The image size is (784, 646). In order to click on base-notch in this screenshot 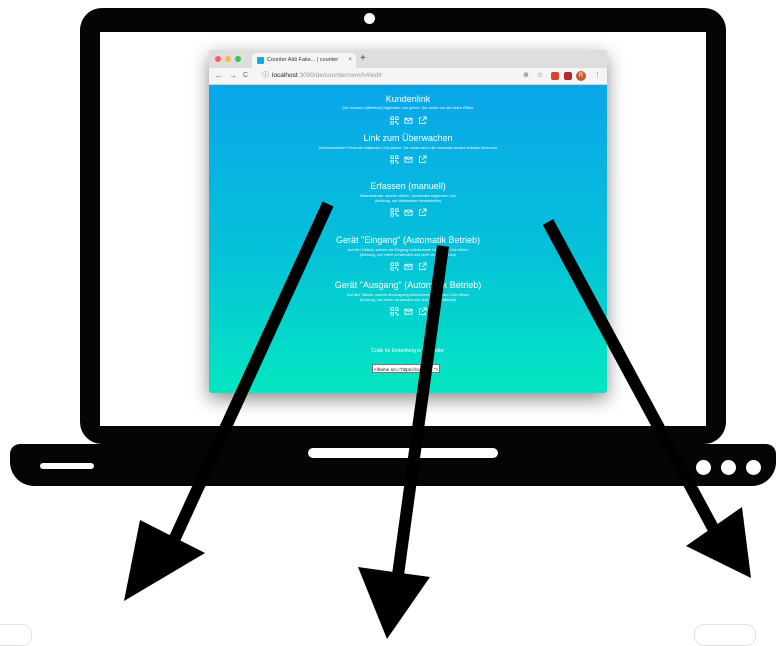, I will do `click(403, 453)`.